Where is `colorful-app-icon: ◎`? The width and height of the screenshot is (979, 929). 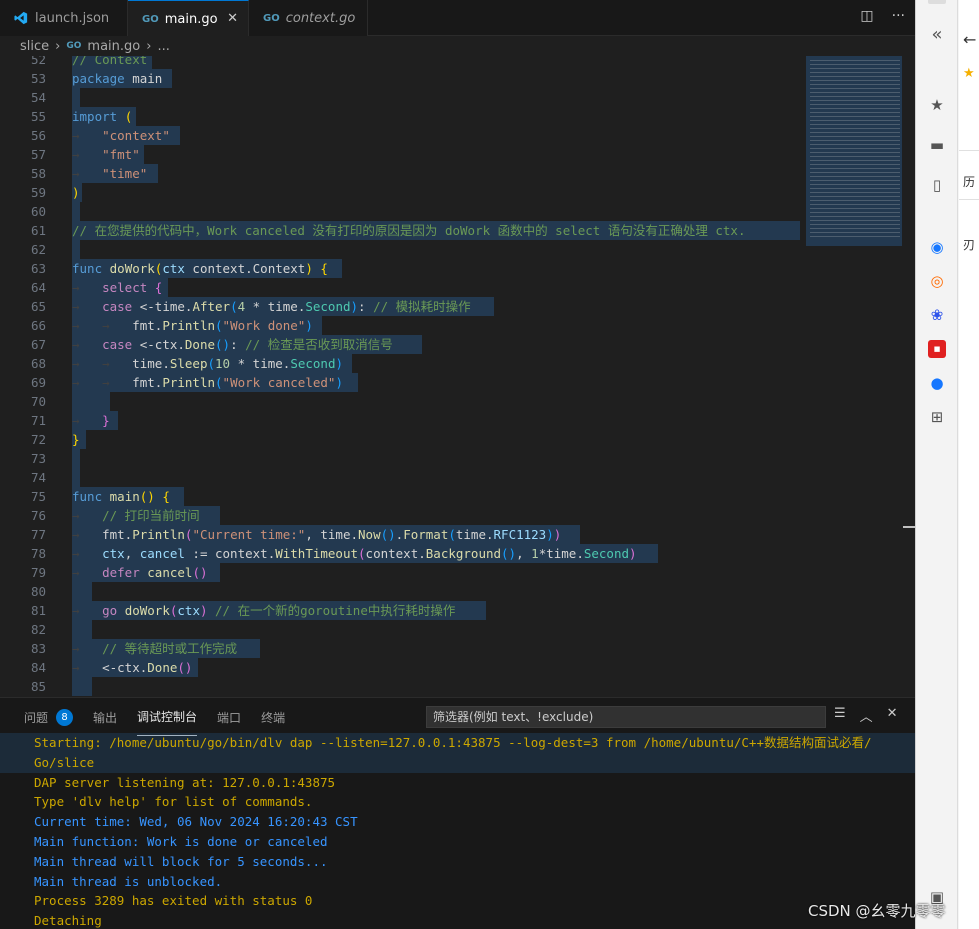 colorful-app-icon: ◎ is located at coordinates (937, 281).